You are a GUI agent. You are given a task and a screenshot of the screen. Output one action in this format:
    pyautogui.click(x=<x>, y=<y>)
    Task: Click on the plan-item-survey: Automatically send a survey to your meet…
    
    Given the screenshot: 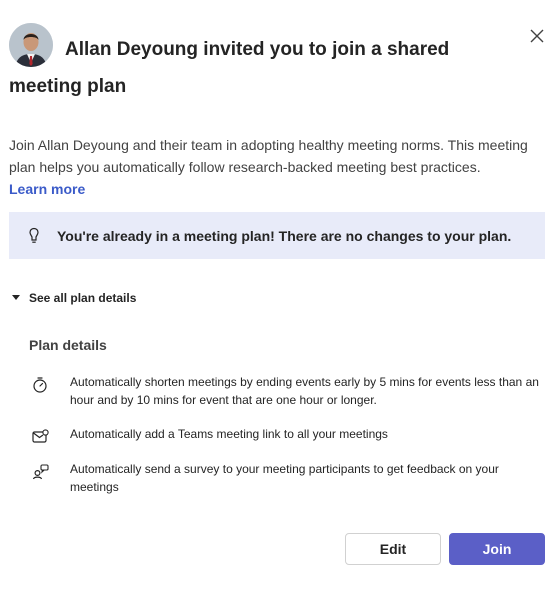 What is the action you would take?
    pyautogui.click(x=286, y=478)
    